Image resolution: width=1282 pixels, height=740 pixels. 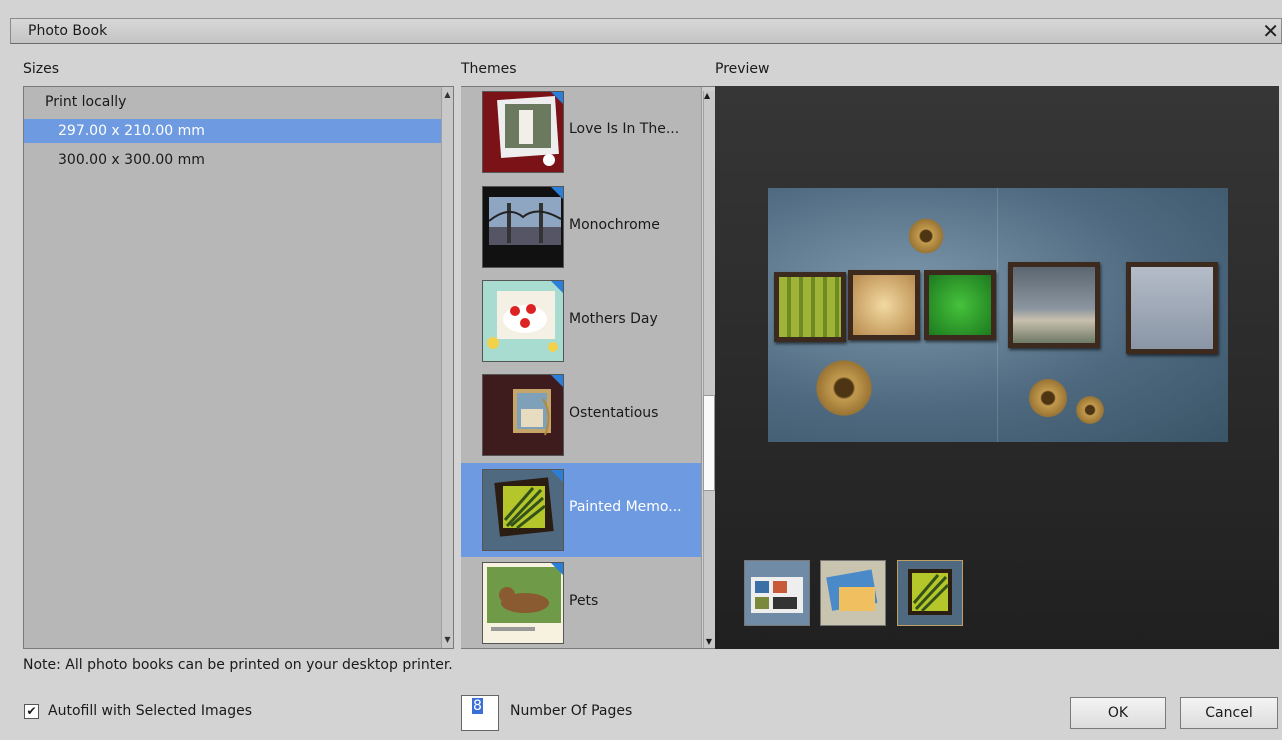 I want to click on theme-item-mothers-day: Mothers Day, so click(x=581, y=322).